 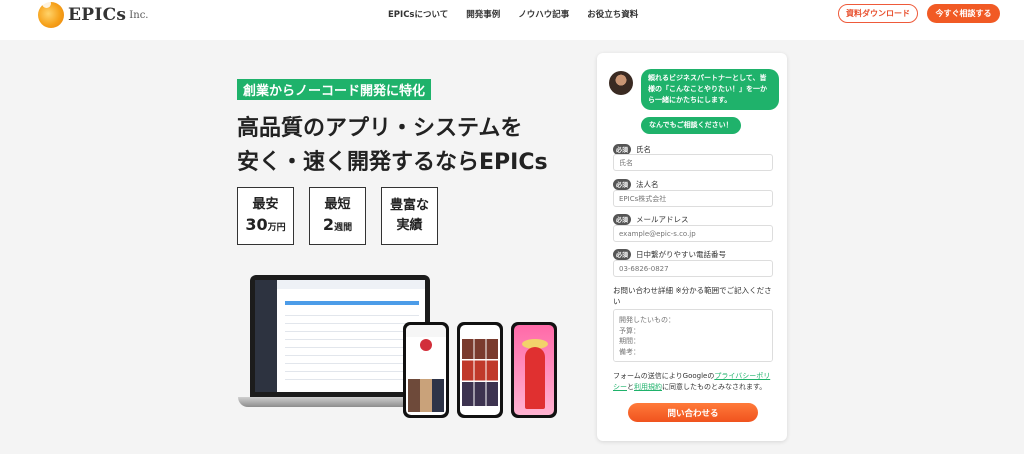 What do you see at coordinates (337, 204) in the screenshot?
I see `badge-speed-label: 最短` at bounding box center [337, 204].